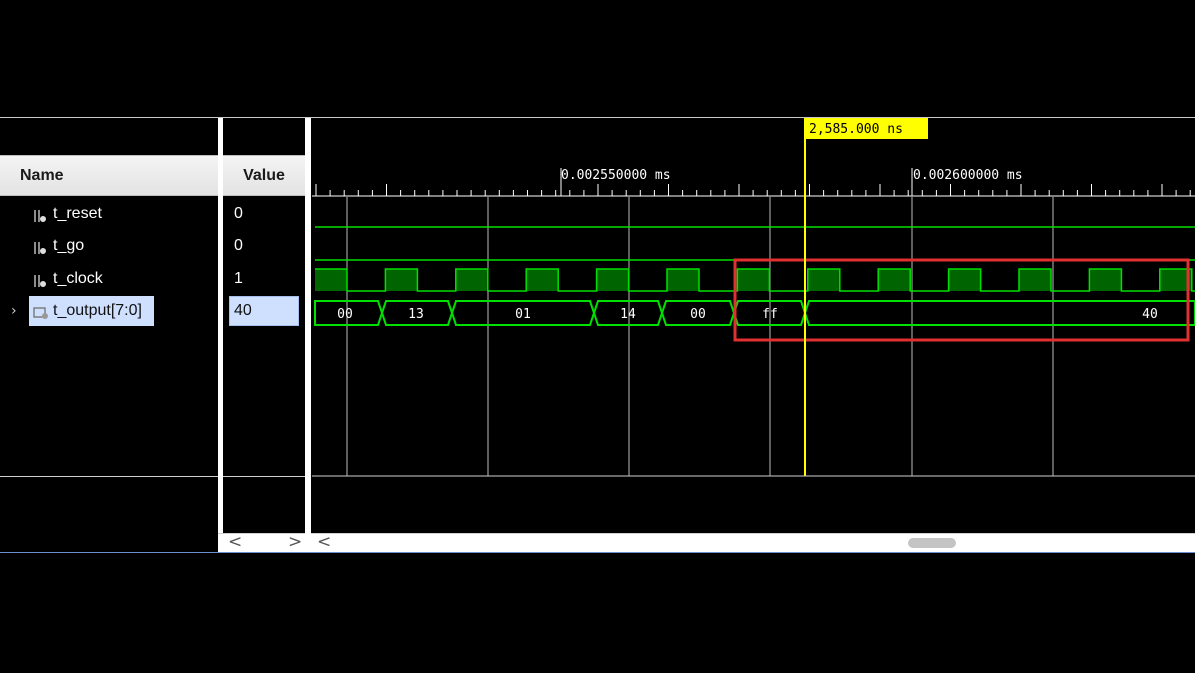 The image size is (1195, 673). What do you see at coordinates (968, 175) in the screenshot?
I see `ruler-label: 0.002600000 ms` at bounding box center [968, 175].